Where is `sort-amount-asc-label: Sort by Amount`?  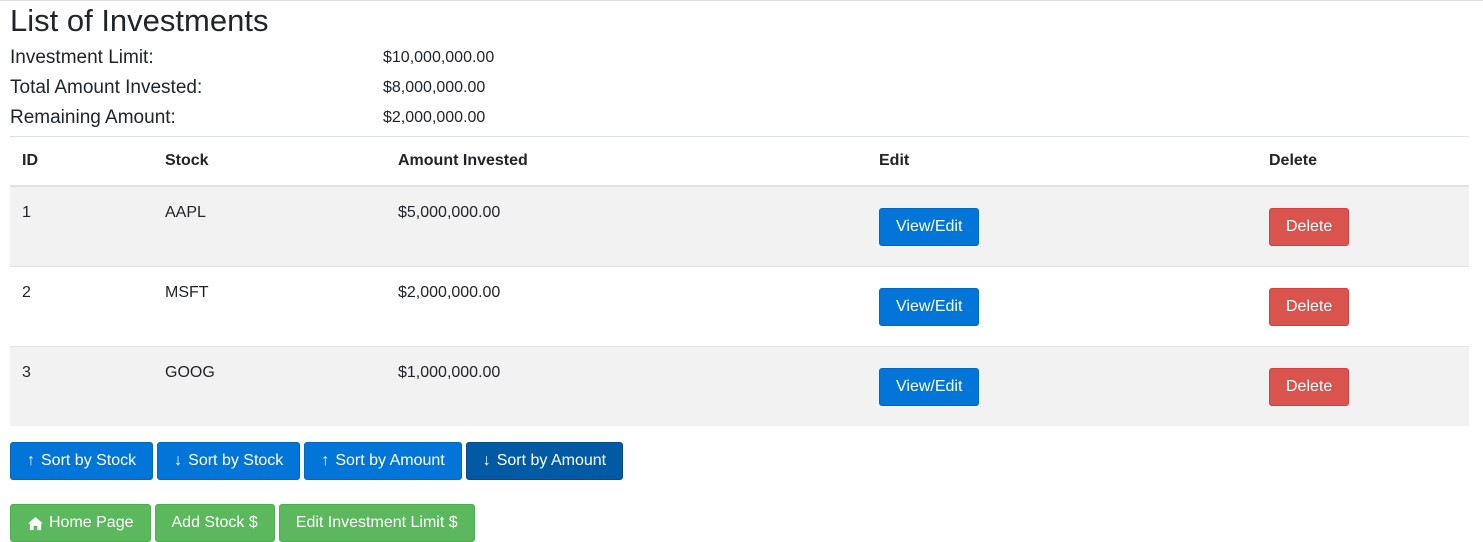 sort-amount-asc-label: Sort by Amount is located at coordinates (390, 460).